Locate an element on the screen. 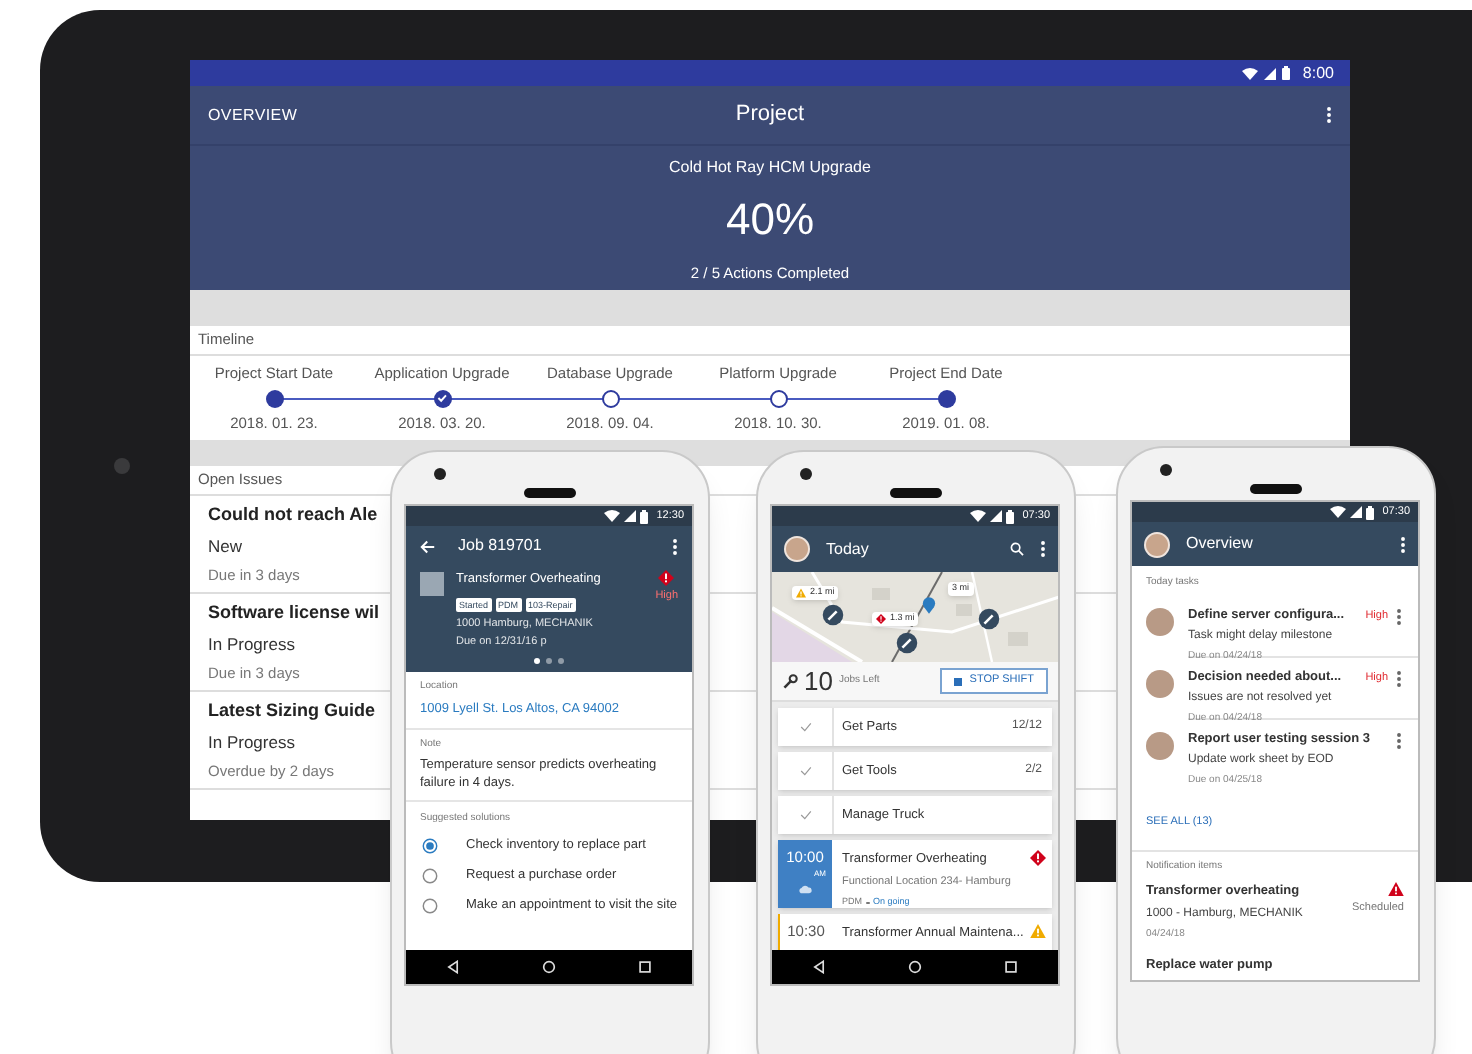  cloud-icon is located at coordinates (805, 888).